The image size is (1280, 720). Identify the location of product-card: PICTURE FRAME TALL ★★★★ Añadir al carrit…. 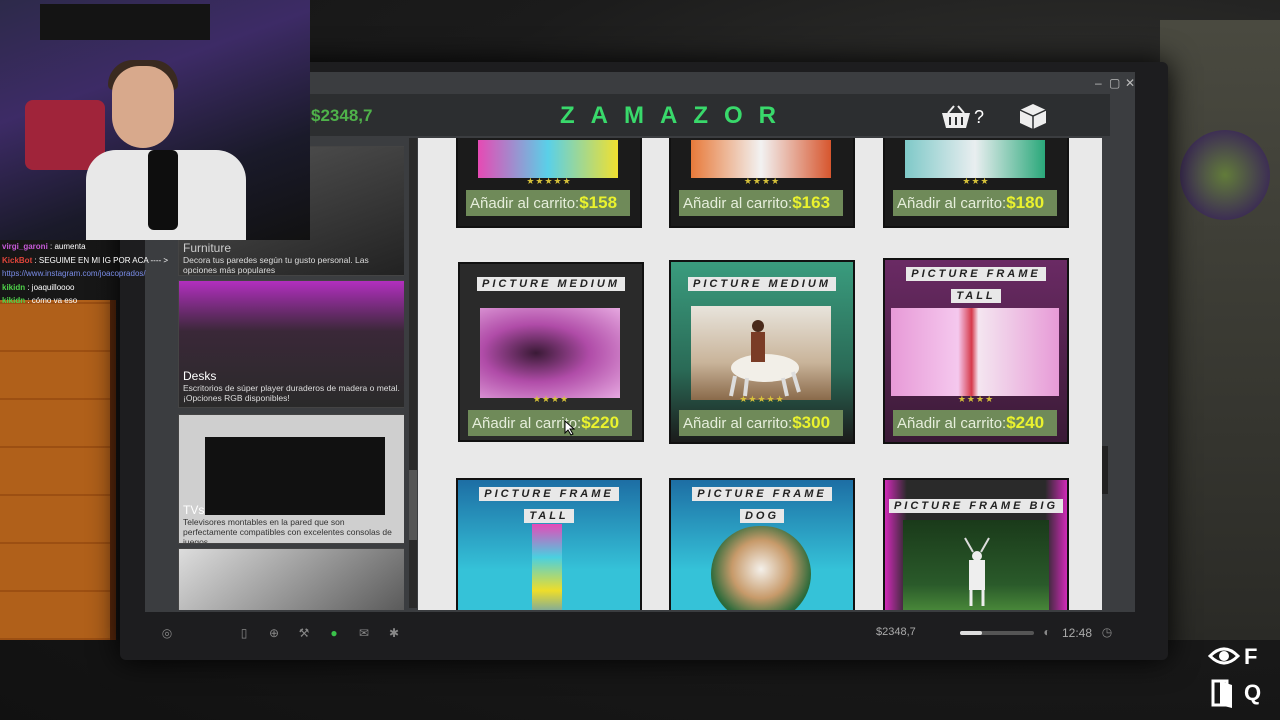
(976, 351).